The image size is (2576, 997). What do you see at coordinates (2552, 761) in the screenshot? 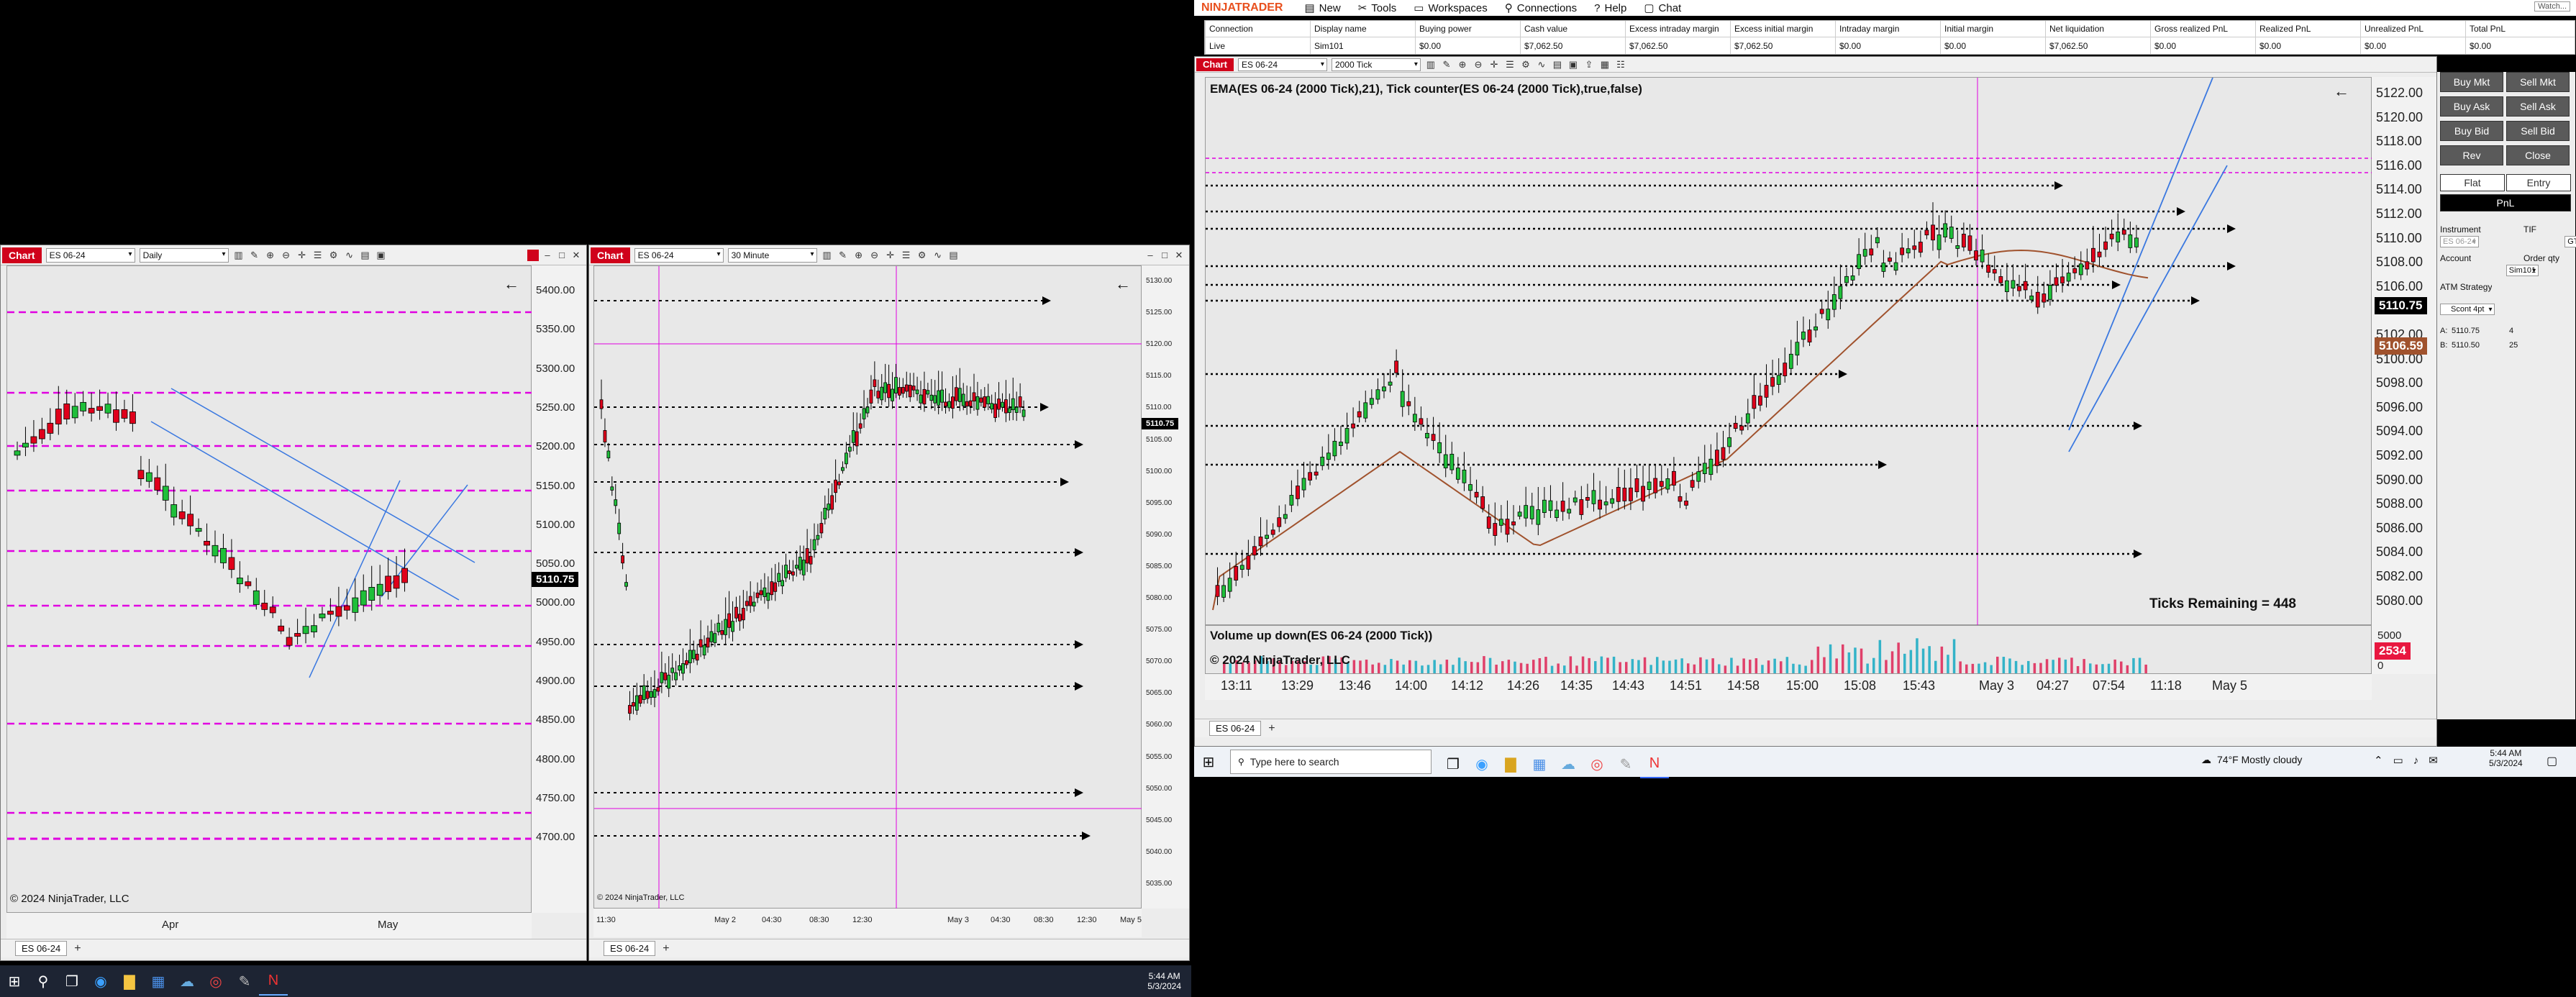
I see `notifications-icon: ▢` at bounding box center [2552, 761].